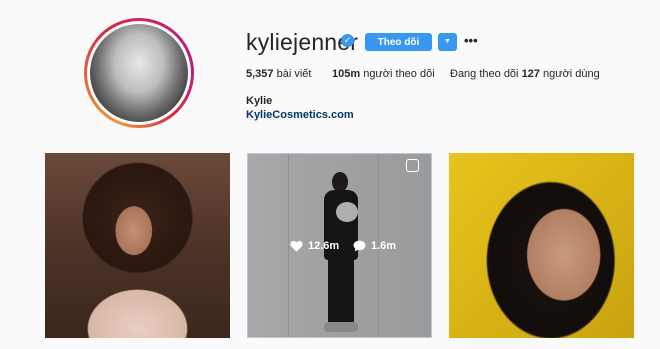  What do you see at coordinates (347, 40) in the screenshot?
I see `verified-check-icon: ✓` at bounding box center [347, 40].